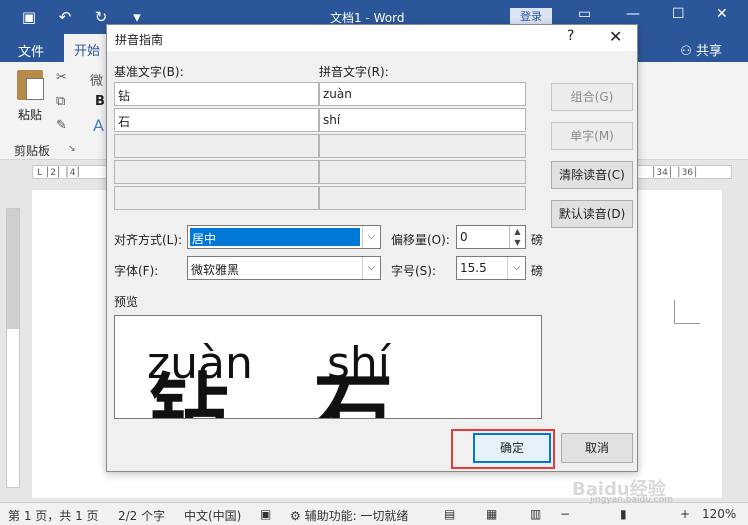  I want to click on font-box: 微, so click(96, 79).